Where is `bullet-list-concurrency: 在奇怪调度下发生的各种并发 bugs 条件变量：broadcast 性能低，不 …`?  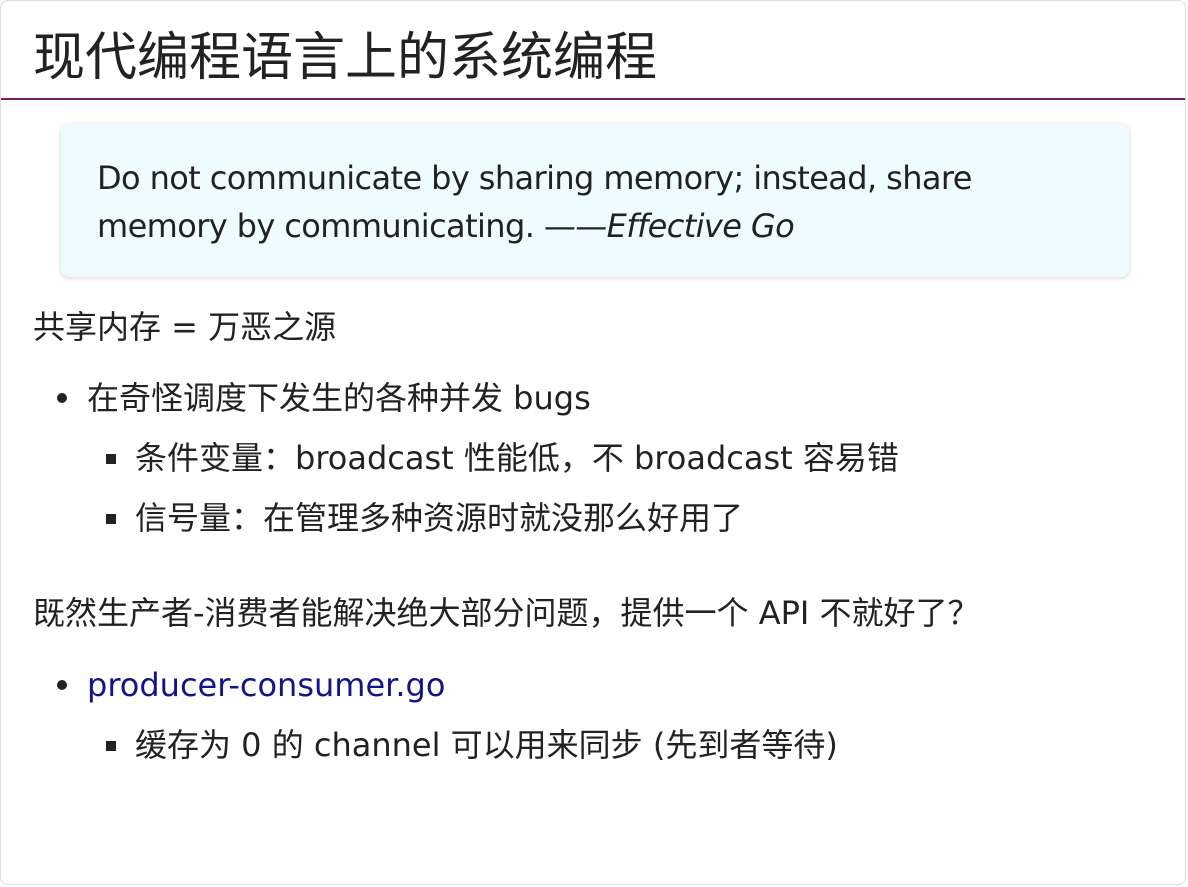
bullet-list-concurrency: 在奇怪调度下发生的各种并发 bugs 条件变量：broadcast 性能低，不 … is located at coordinates (477, 458).